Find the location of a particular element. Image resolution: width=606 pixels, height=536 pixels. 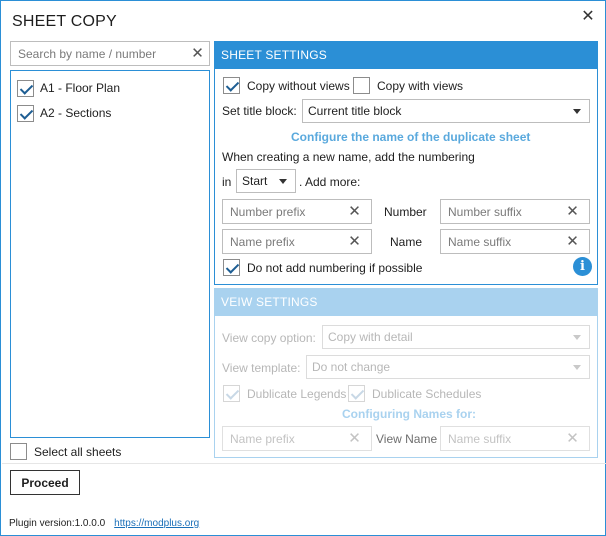

view-copy-option-row: View copy option: is located at coordinates (269, 338).